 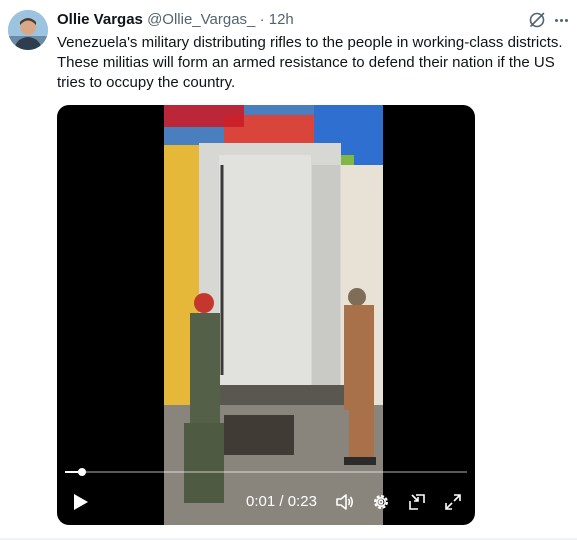 I want to click on fullscreen-icon, so click(x=453, y=502).